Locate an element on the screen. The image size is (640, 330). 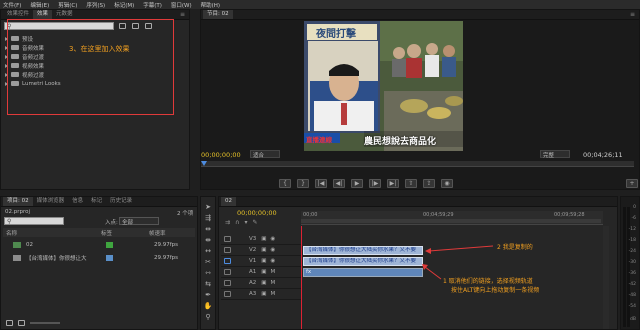
clip-a1-audio: fx is located at coordinates (363, 272).